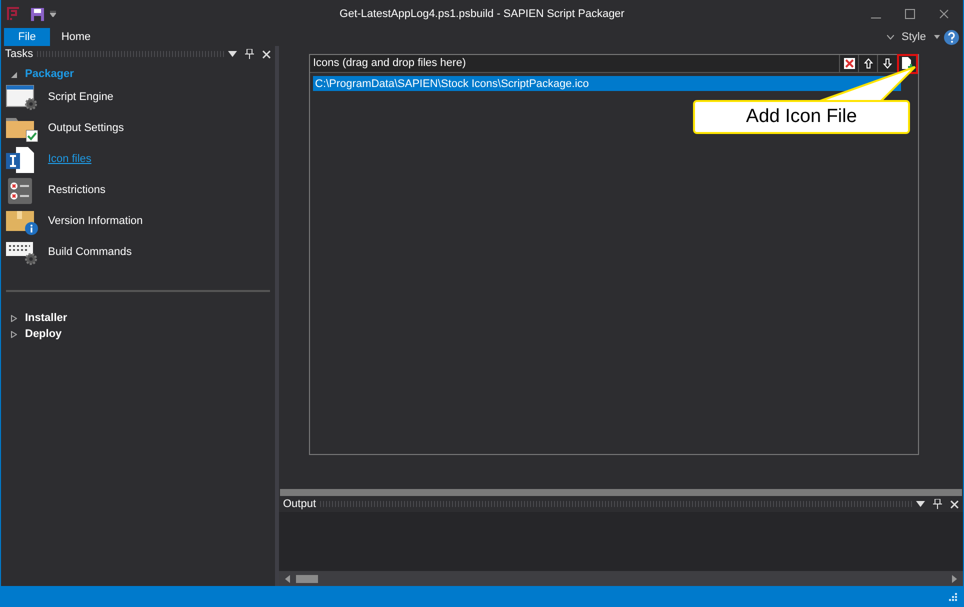 The image size is (964, 607). Describe the element at coordinates (70, 159) in the screenshot. I see `task-link: Icon files` at that location.